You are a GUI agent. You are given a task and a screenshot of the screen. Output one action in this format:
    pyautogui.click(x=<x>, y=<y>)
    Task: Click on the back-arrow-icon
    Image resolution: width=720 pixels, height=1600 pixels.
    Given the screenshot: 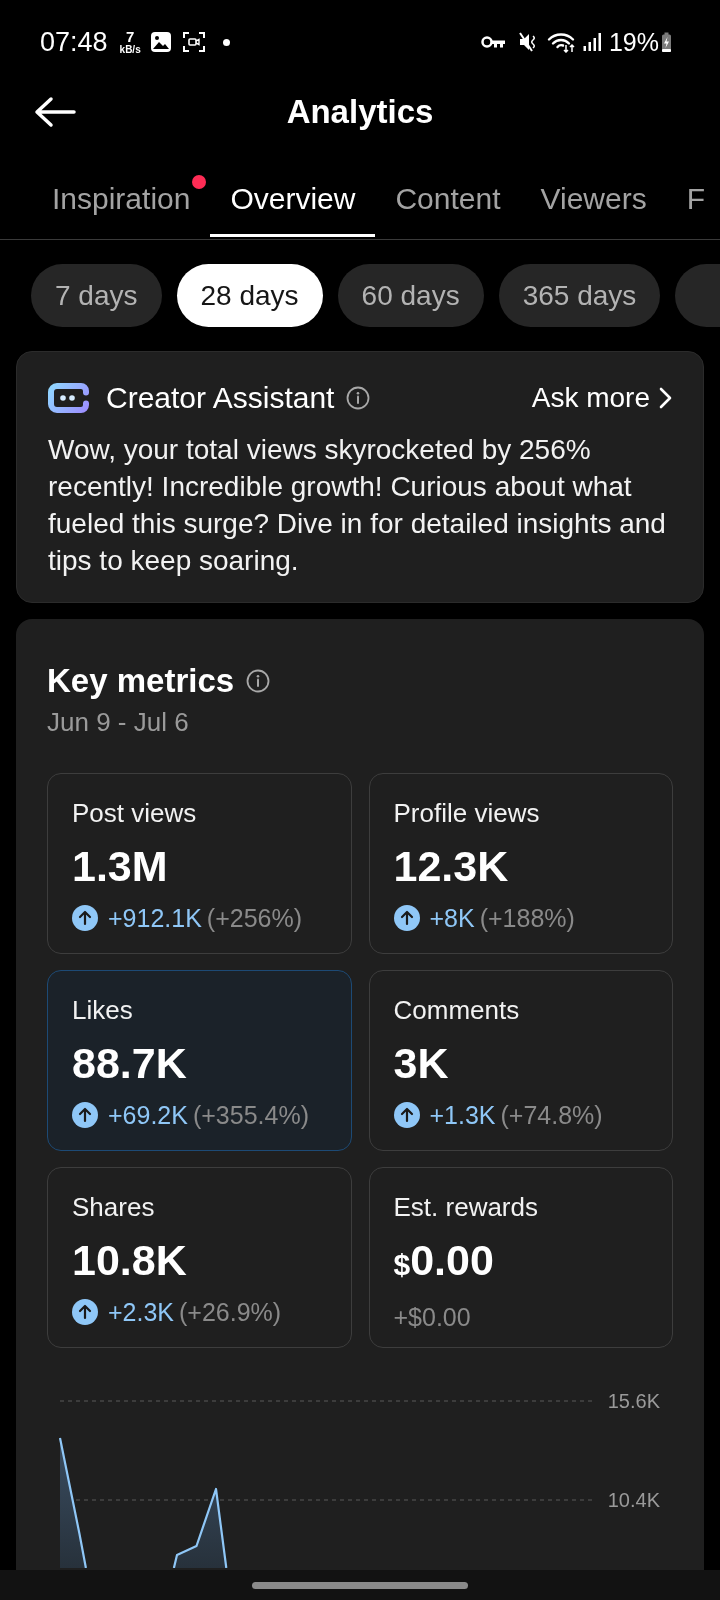 What is the action you would take?
    pyautogui.click(x=55, y=112)
    